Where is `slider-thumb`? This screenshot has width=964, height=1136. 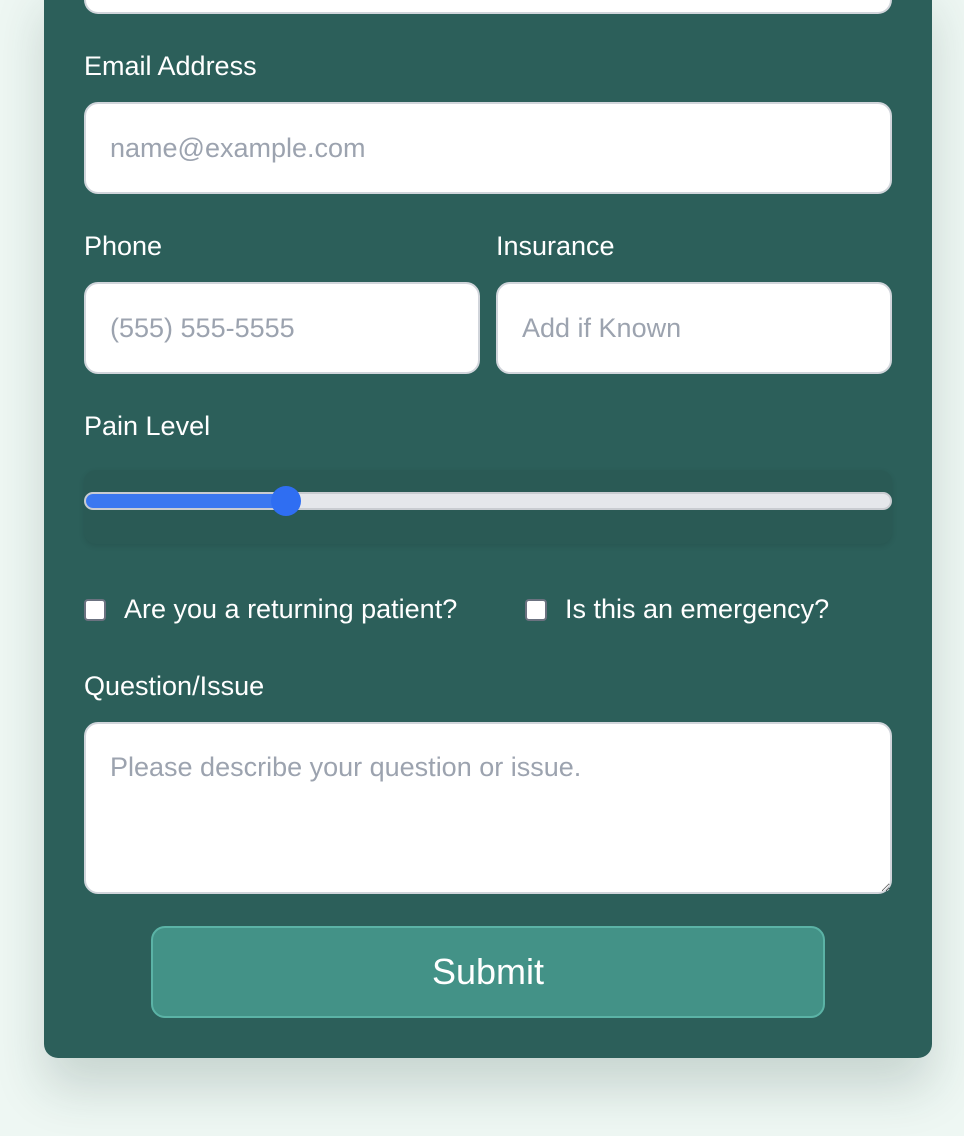
slider-thumb is located at coordinates (286, 501).